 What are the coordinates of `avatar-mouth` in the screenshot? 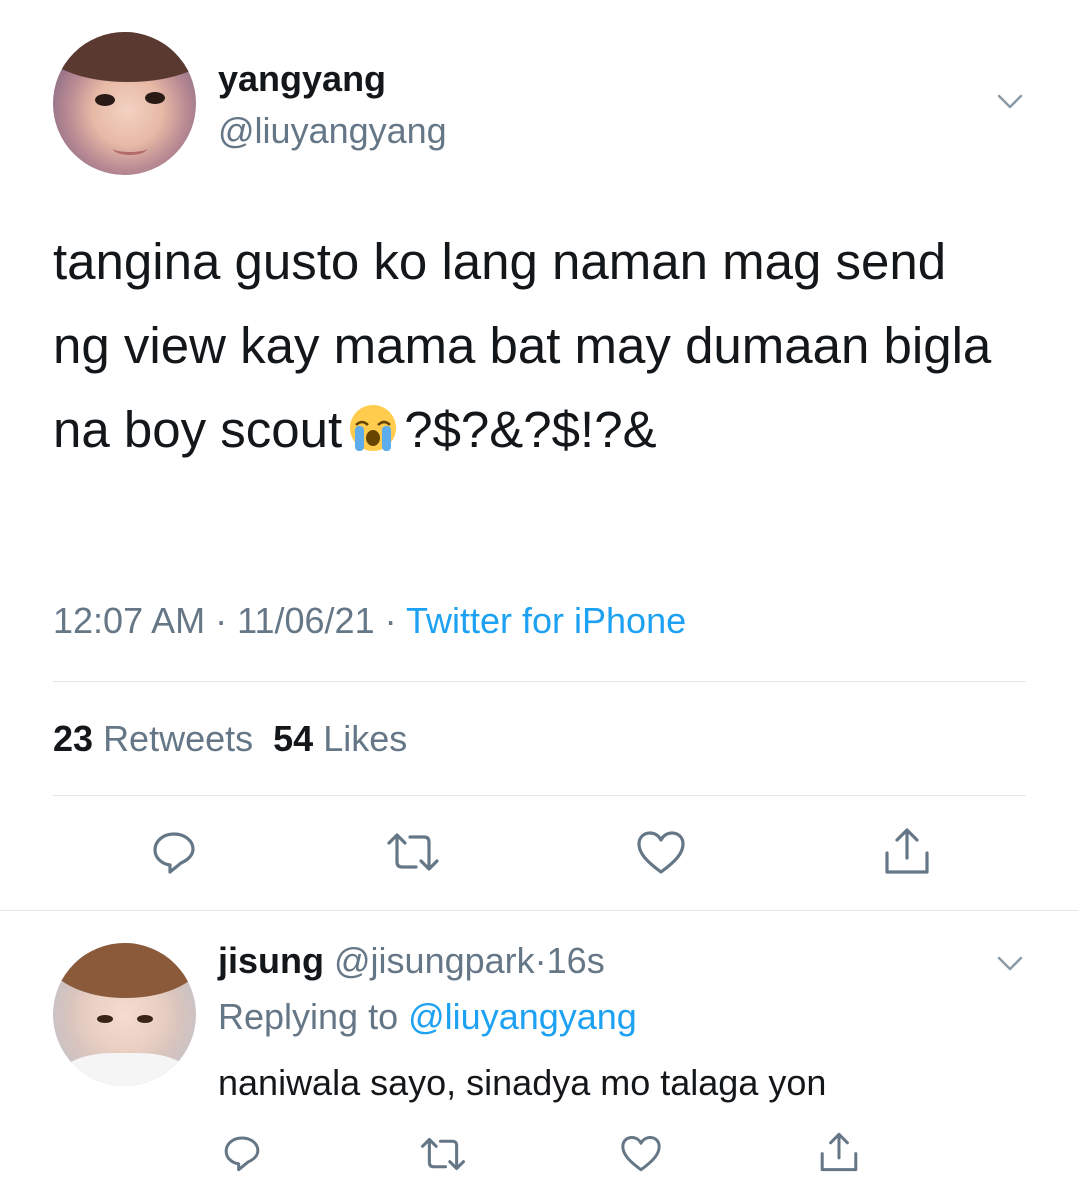 It's located at (130, 148).